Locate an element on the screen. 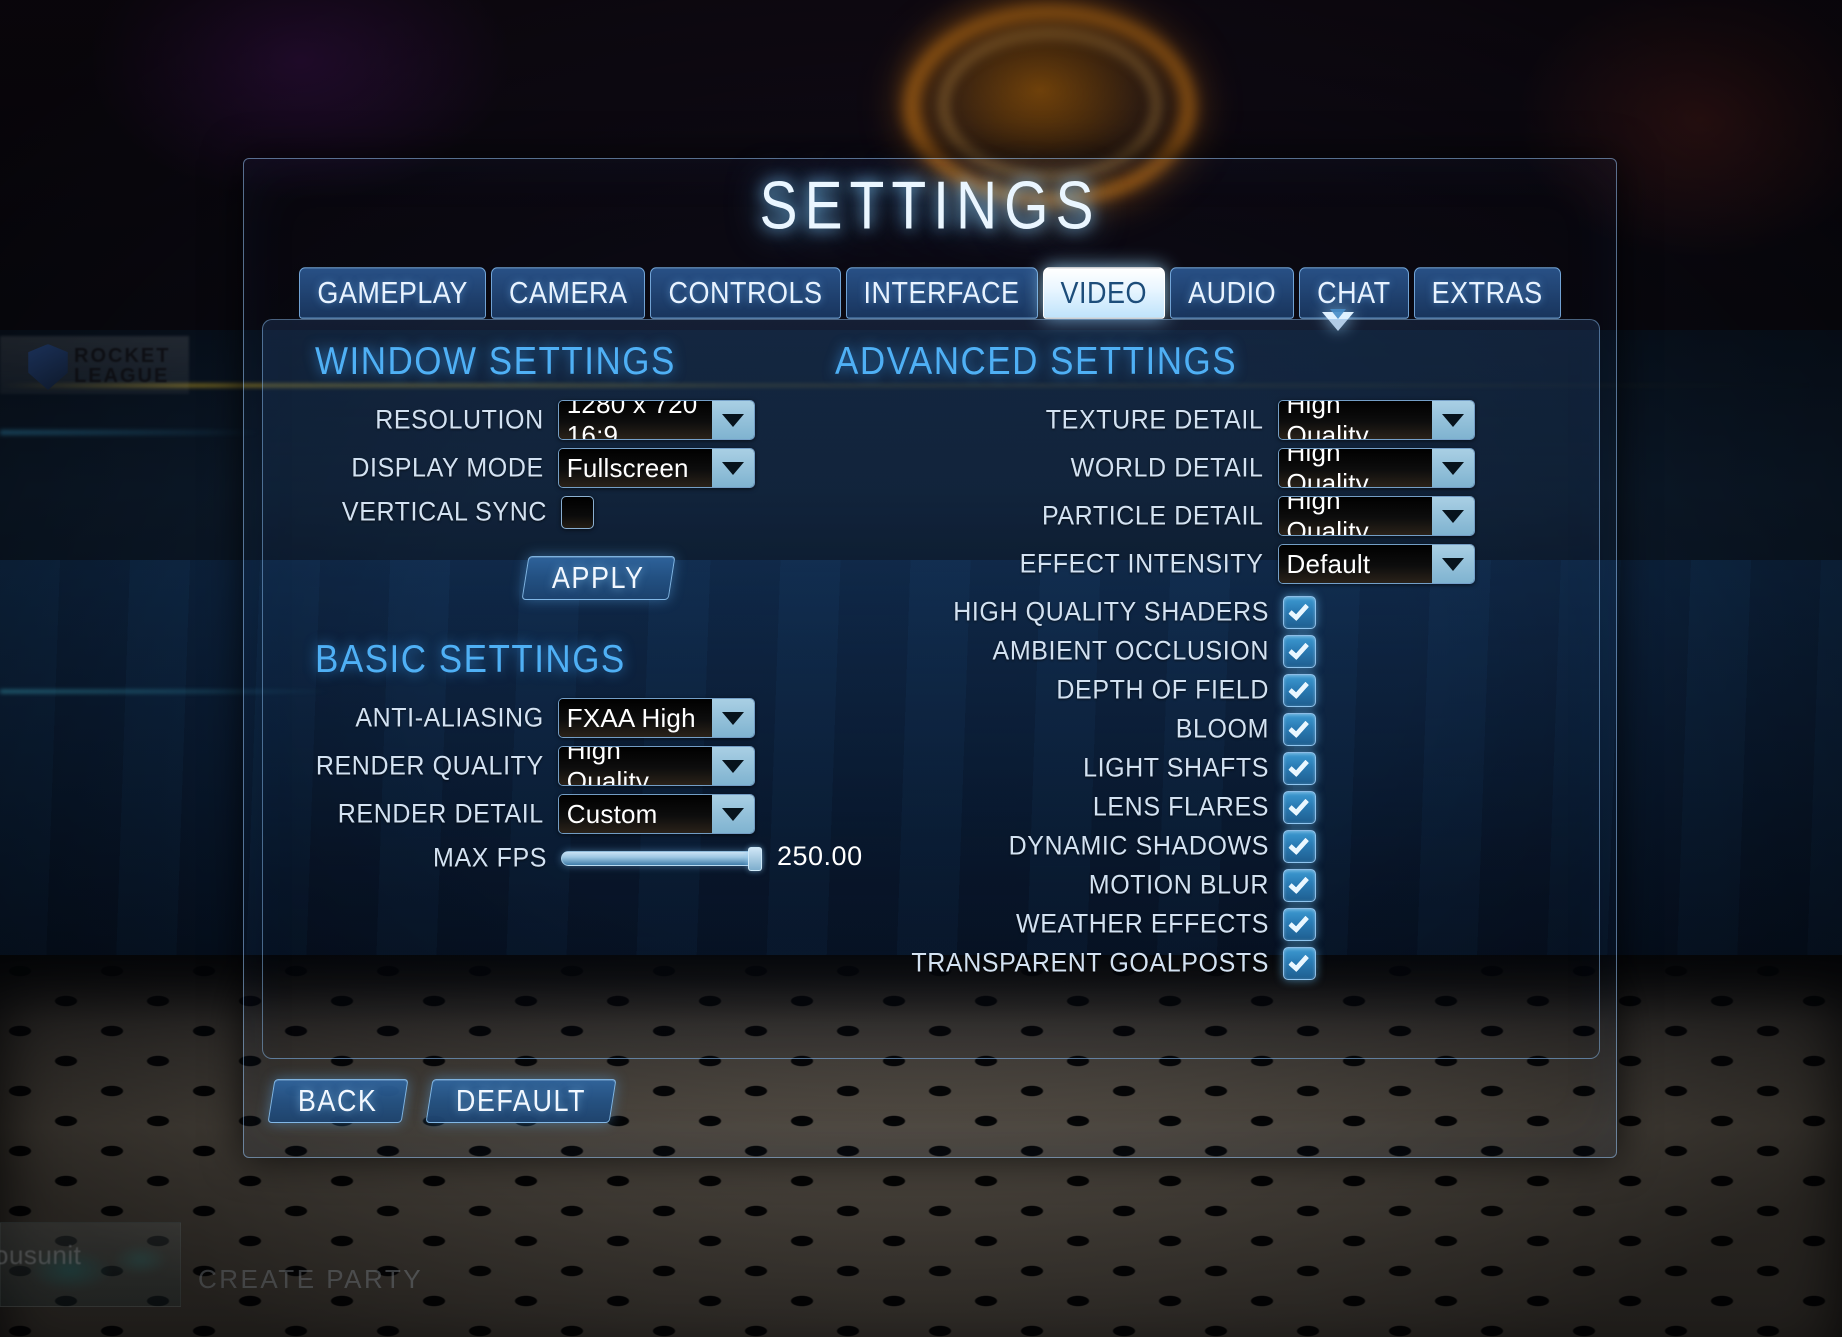 The image size is (1842, 1337). render-quality-dropdown: High Quality is located at coordinates (656, 766).